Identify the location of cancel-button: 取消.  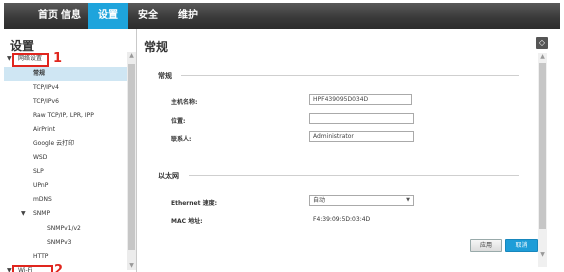
(521, 245).